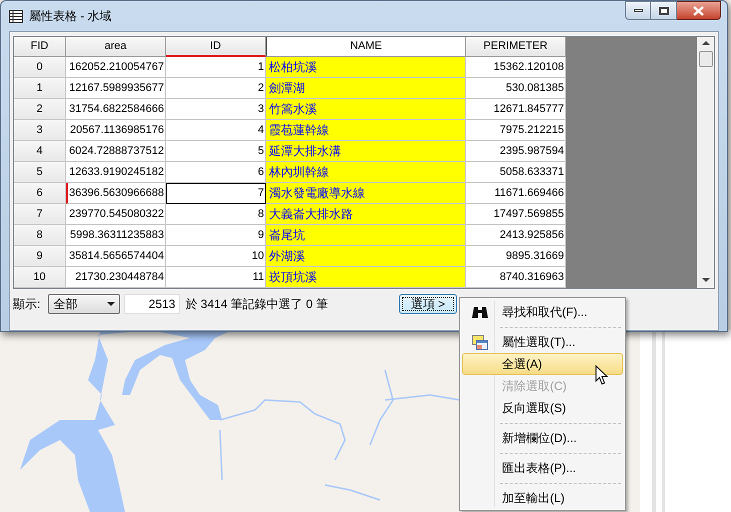  I want to click on maximize-icon, so click(663, 10).